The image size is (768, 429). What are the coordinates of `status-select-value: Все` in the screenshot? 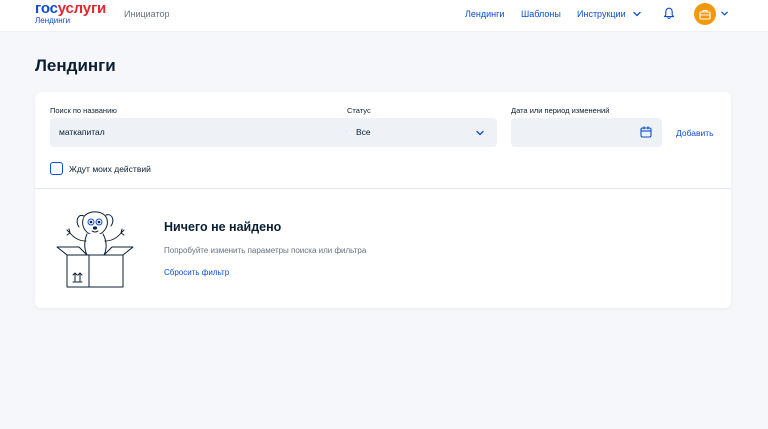 It's located at (363, 132).